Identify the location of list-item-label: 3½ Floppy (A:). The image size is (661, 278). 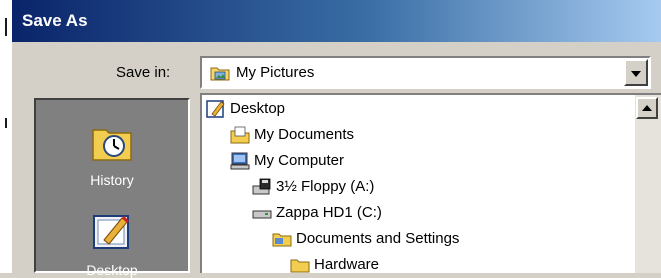
(325, 186).